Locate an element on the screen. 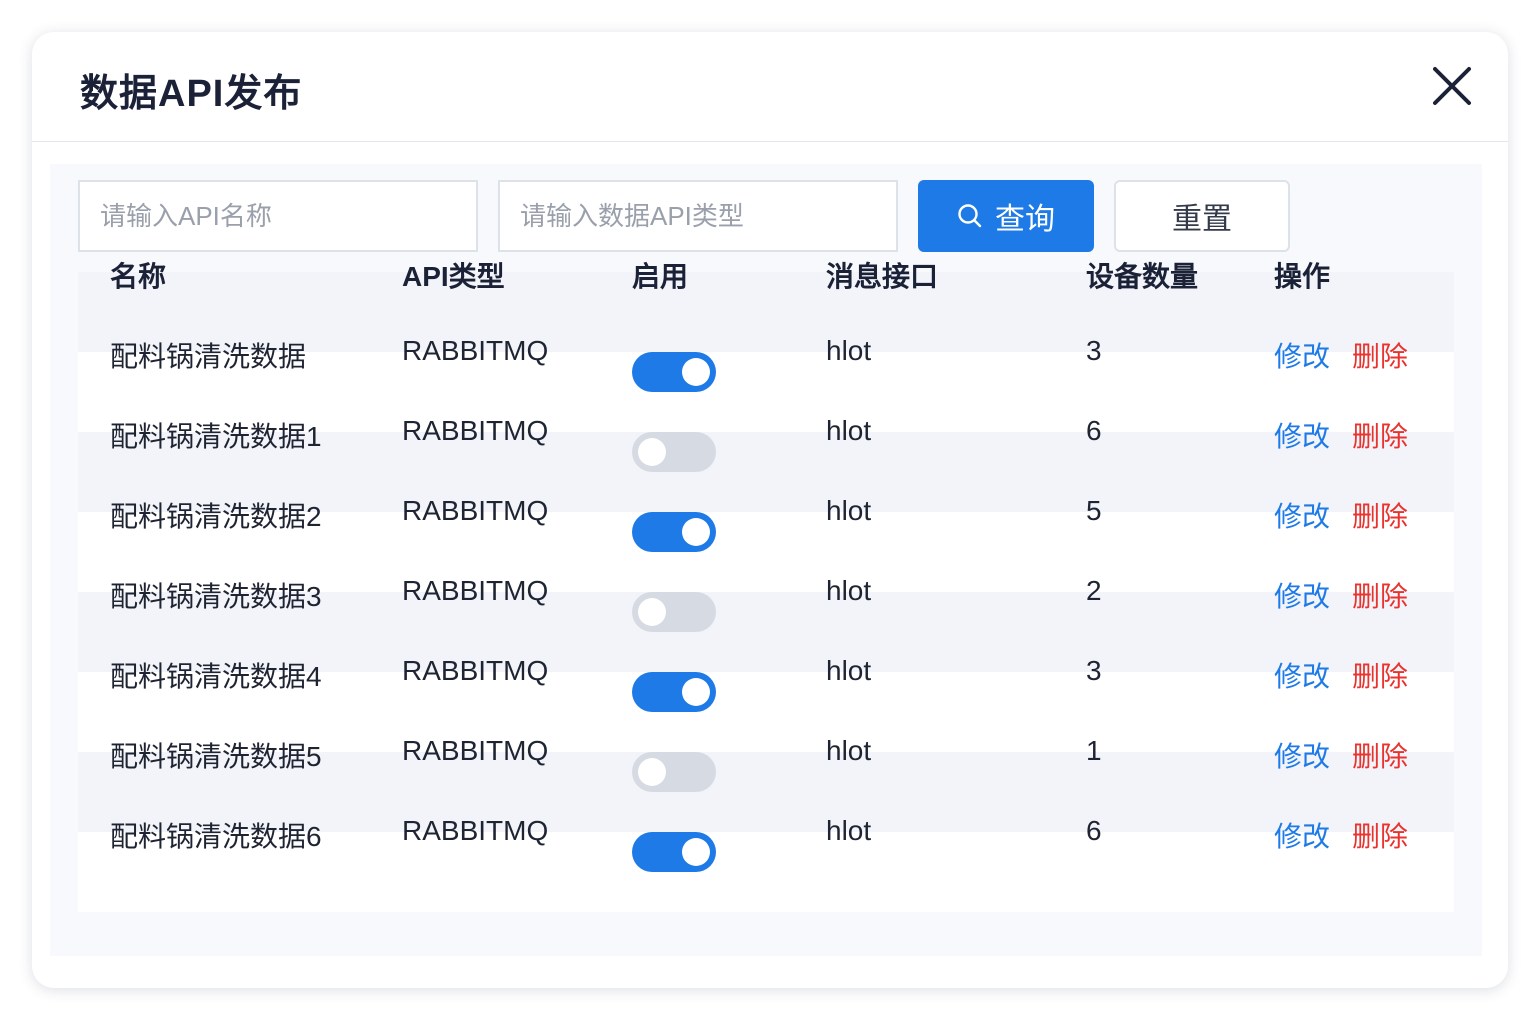 The height and width of the screenshot is (1020, 1540). api-name-input is located at coordinates (278, 216).